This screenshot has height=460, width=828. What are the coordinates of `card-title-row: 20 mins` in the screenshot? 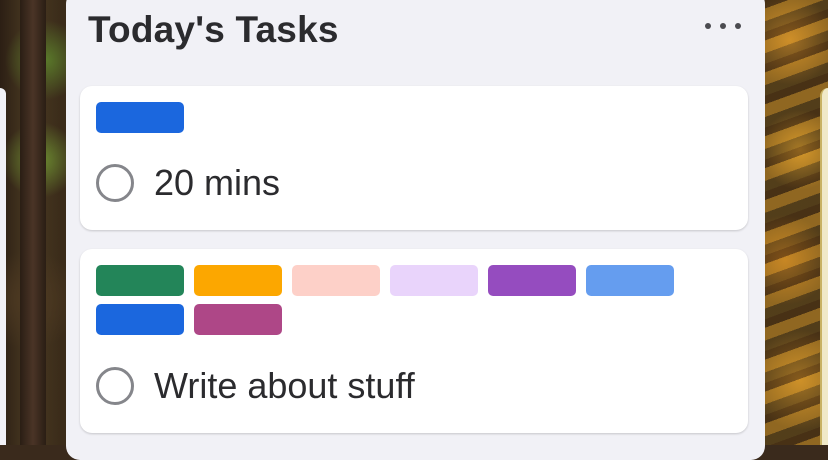 It's located at (188, 183).